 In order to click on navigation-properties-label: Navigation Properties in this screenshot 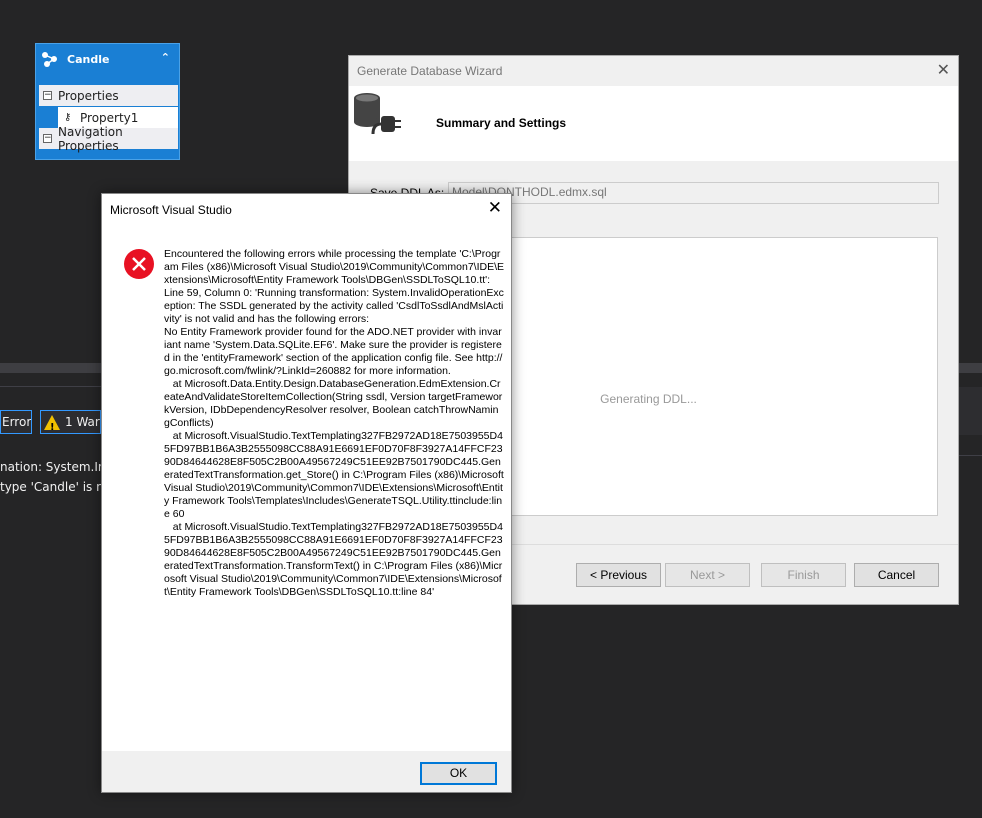, I will do `click(90, 138)`.